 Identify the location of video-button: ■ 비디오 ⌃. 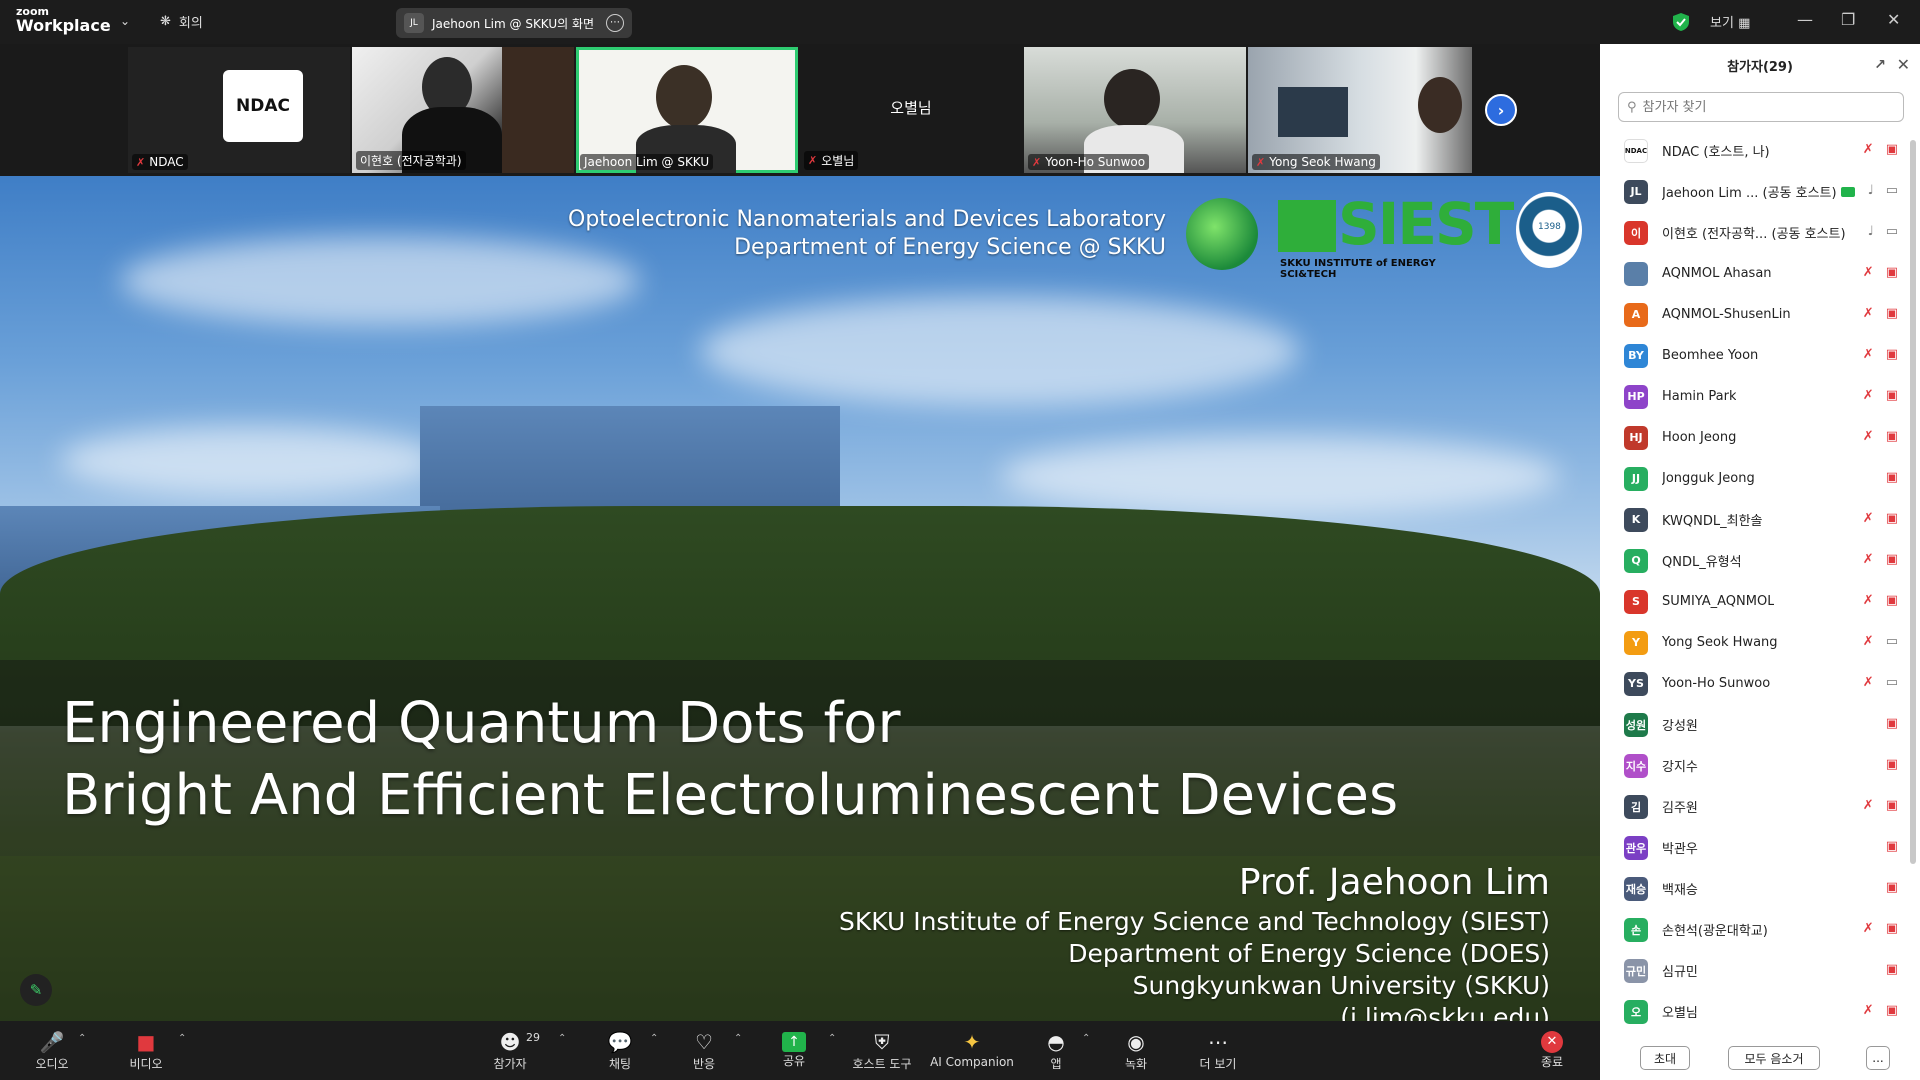
(146, 1050).